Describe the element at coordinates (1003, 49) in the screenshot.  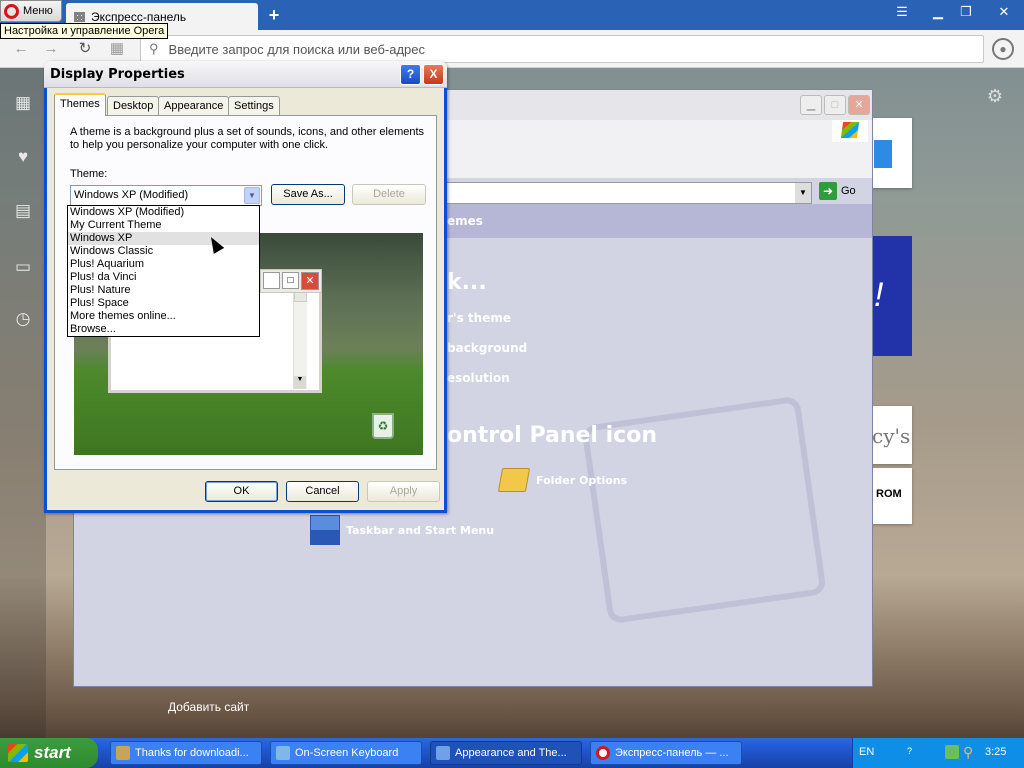
I see `account-icon: ●` at that location.